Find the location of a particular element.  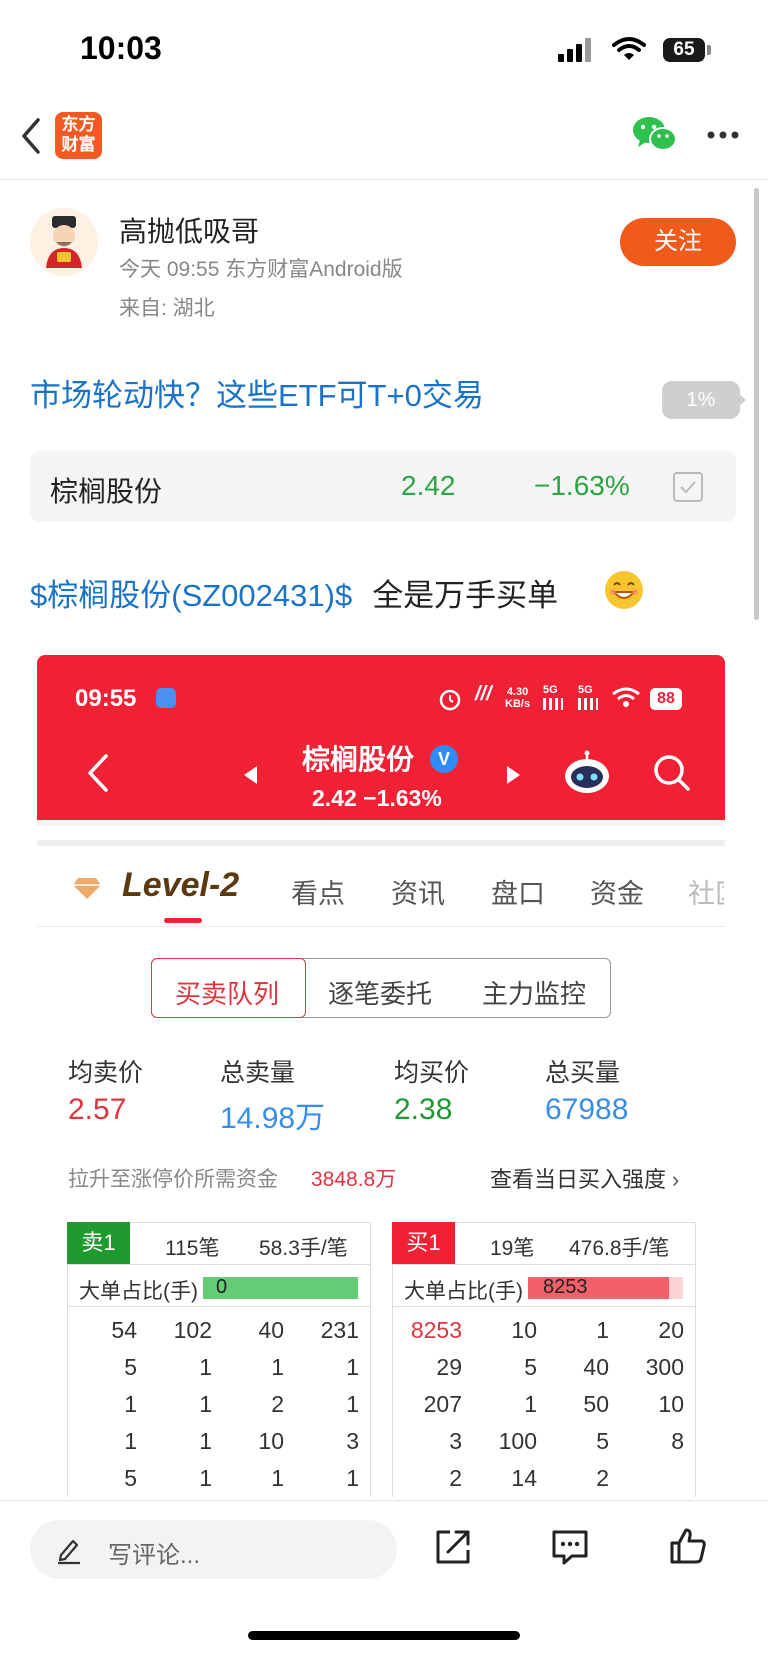

screenshot-queue-cell: 8253 is located at coordinates (436, 1330).